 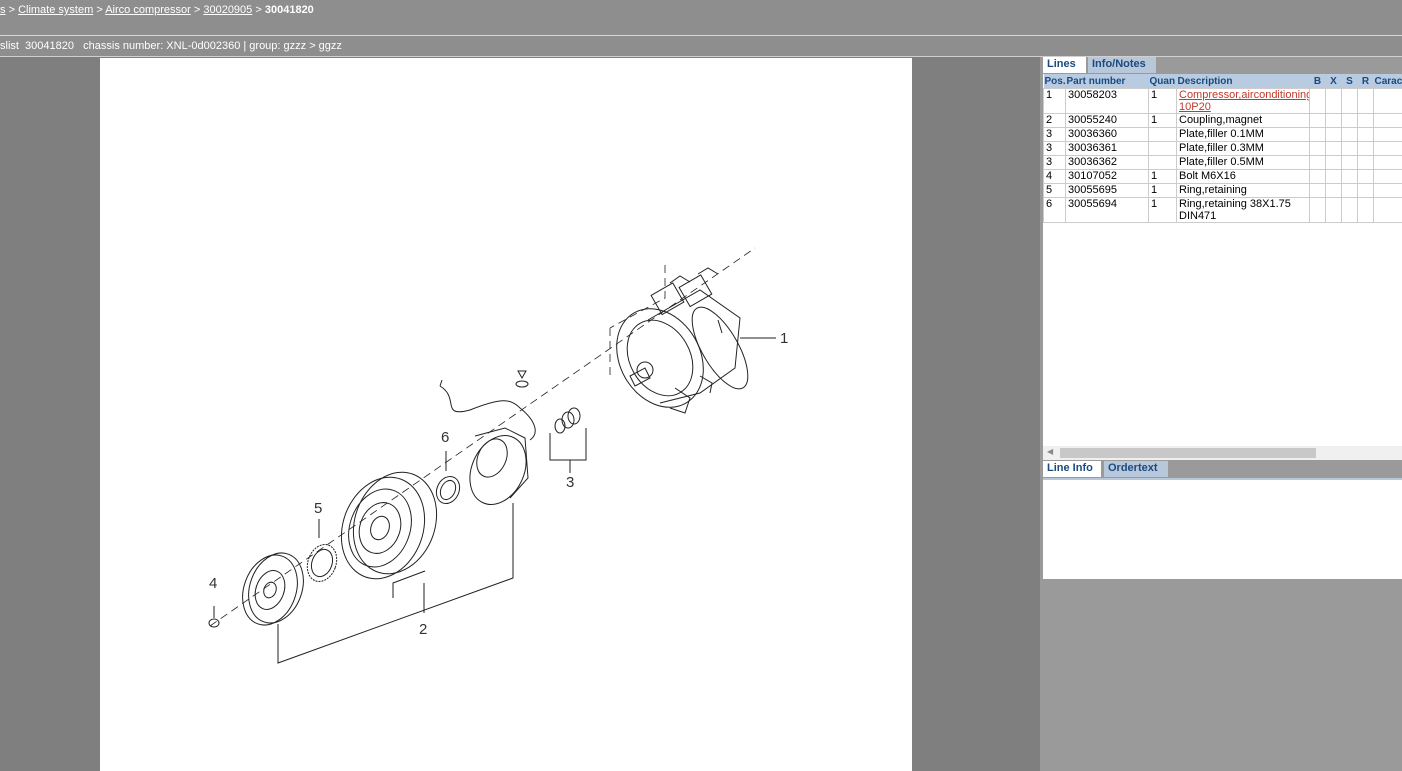 I want to click on dashed-guide, so click(x=637, y=297).